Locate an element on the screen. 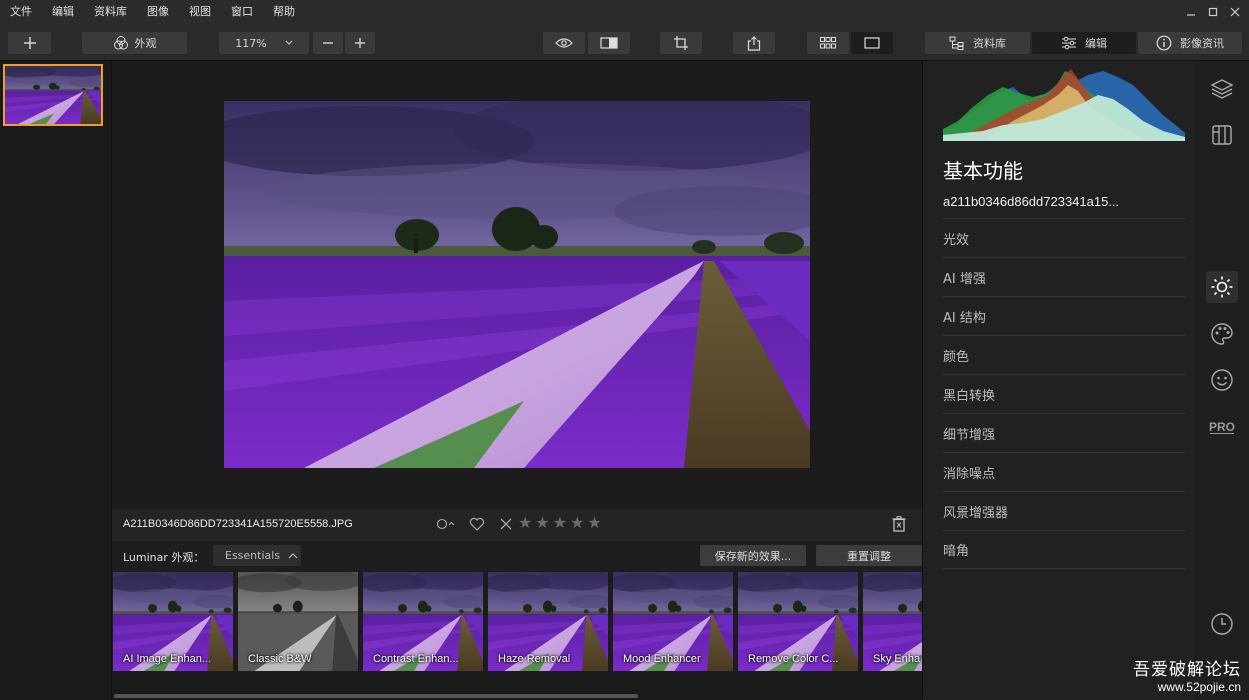 This screenshot has width=1249, height=700. menu-window: 窗口 is located at coordinates (242, 12).